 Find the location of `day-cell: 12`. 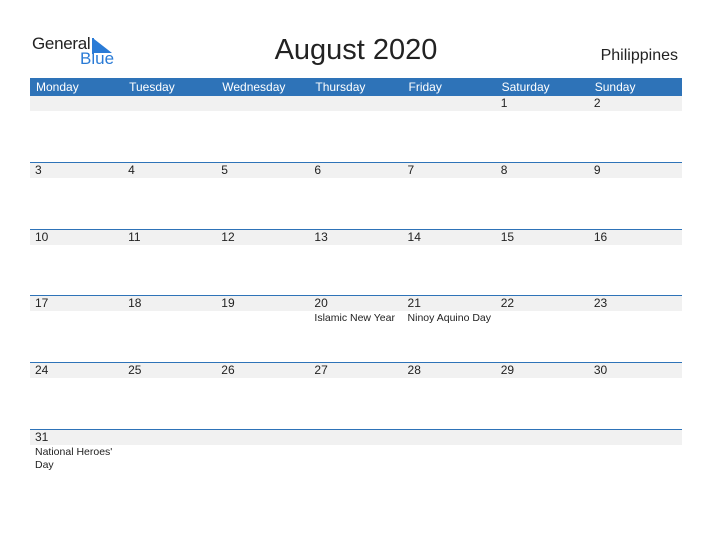

day-cell: 12 is located at coordinates (262, 263).